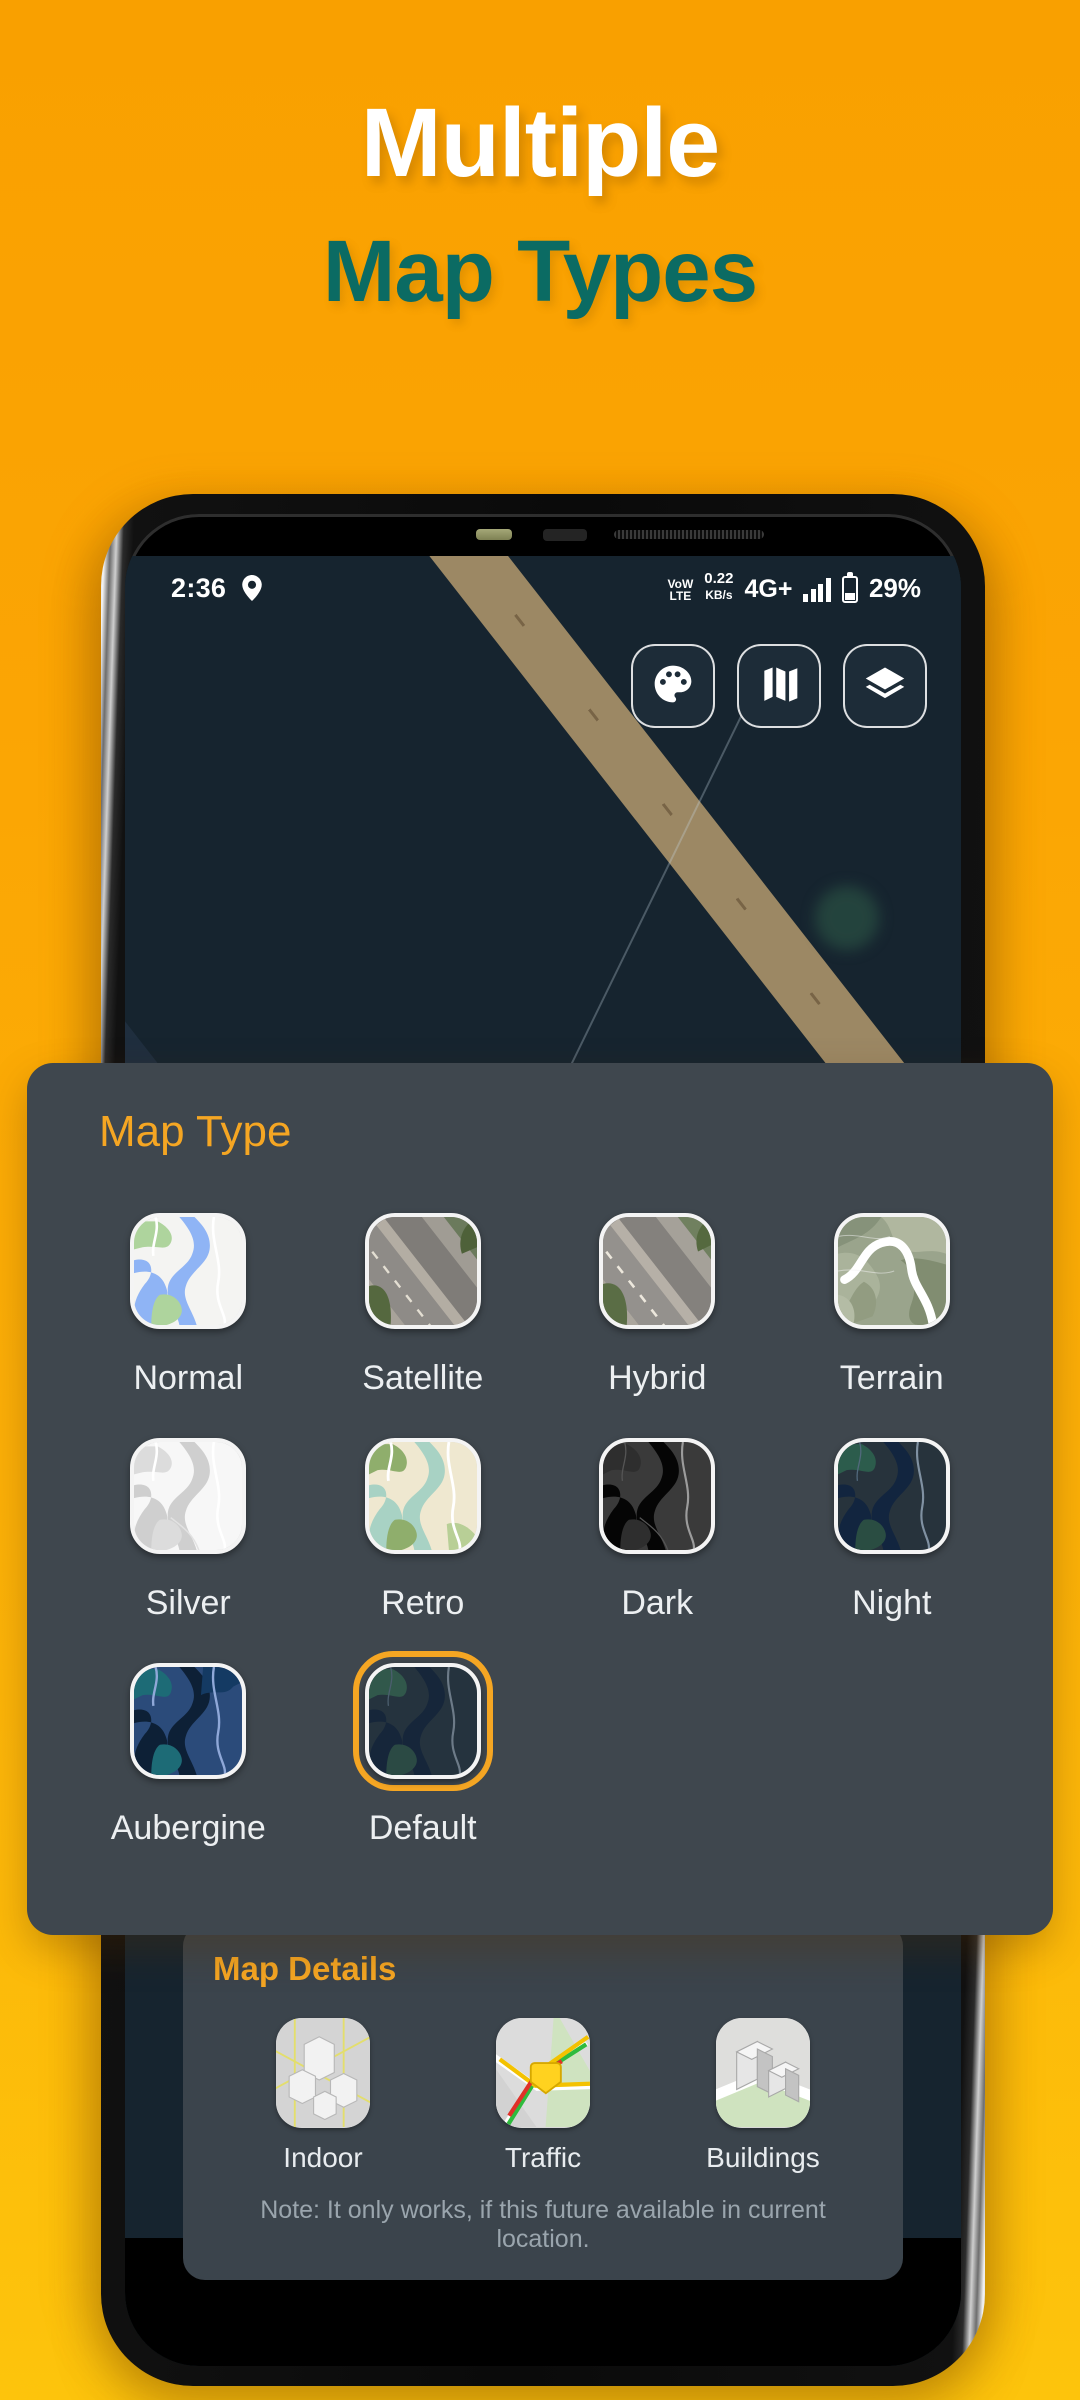 The image size is (1080, 2400). Describe the element at coordinates (543, 588) in the screenshot. I see `status-bar: 2:36 VoW LTE 0.22 KB/s 4G+ 29%` at that location.